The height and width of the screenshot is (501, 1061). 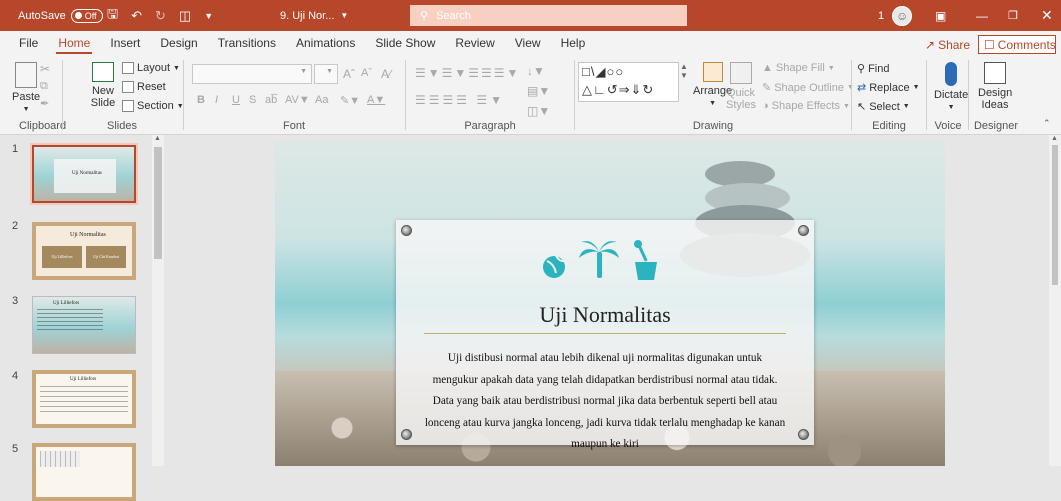 What do you see at coordinates (995, 86) in the screenshot?
I see `design-ideas-button: Design Ideas` at bounding box center [995, 86].